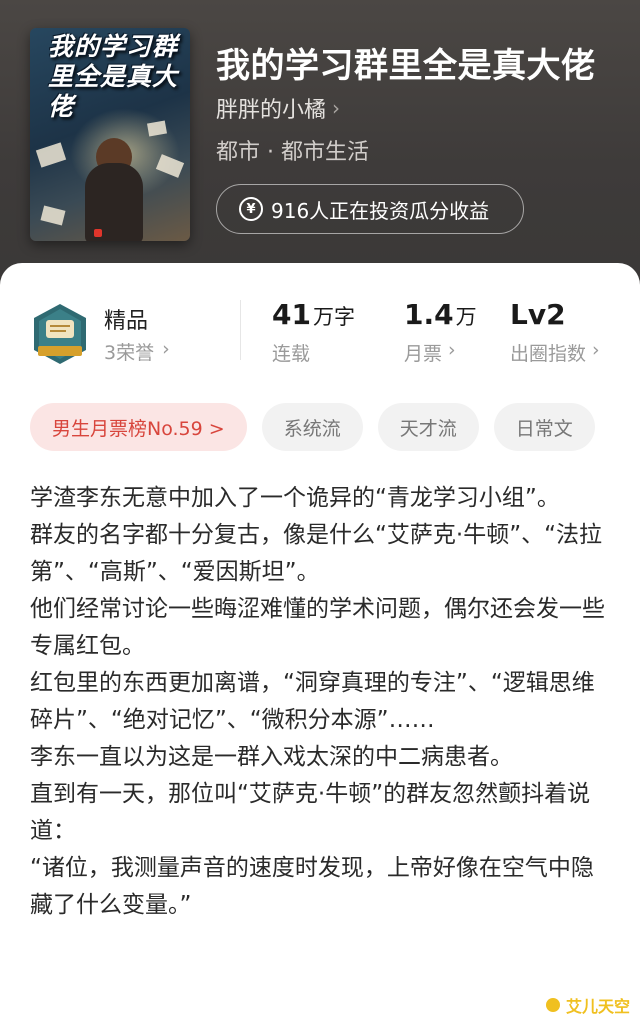 The image size is (640, 1031). What do you see at coordinates (423, 354) in the screenshot?
I see `monthly-ticket-label: 月票` at bounding box center [423, 354].